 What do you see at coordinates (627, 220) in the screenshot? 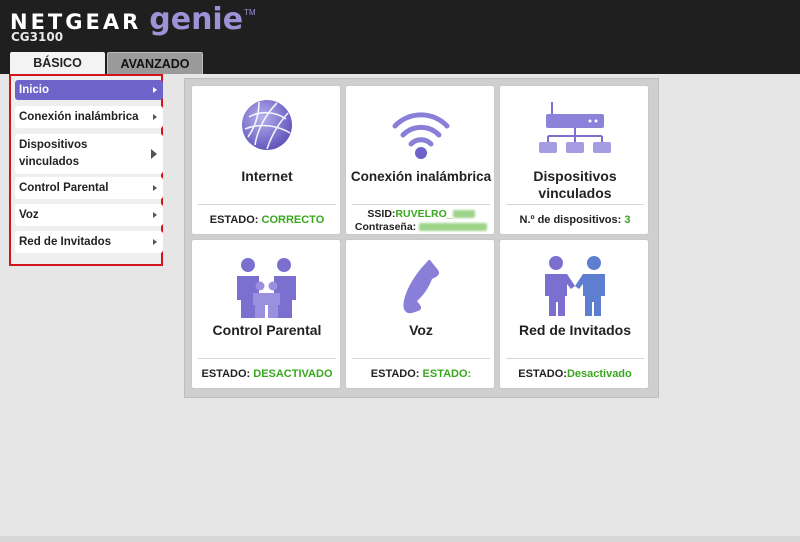
I see `device-count-value: 3` at bounding box center [627, 220].